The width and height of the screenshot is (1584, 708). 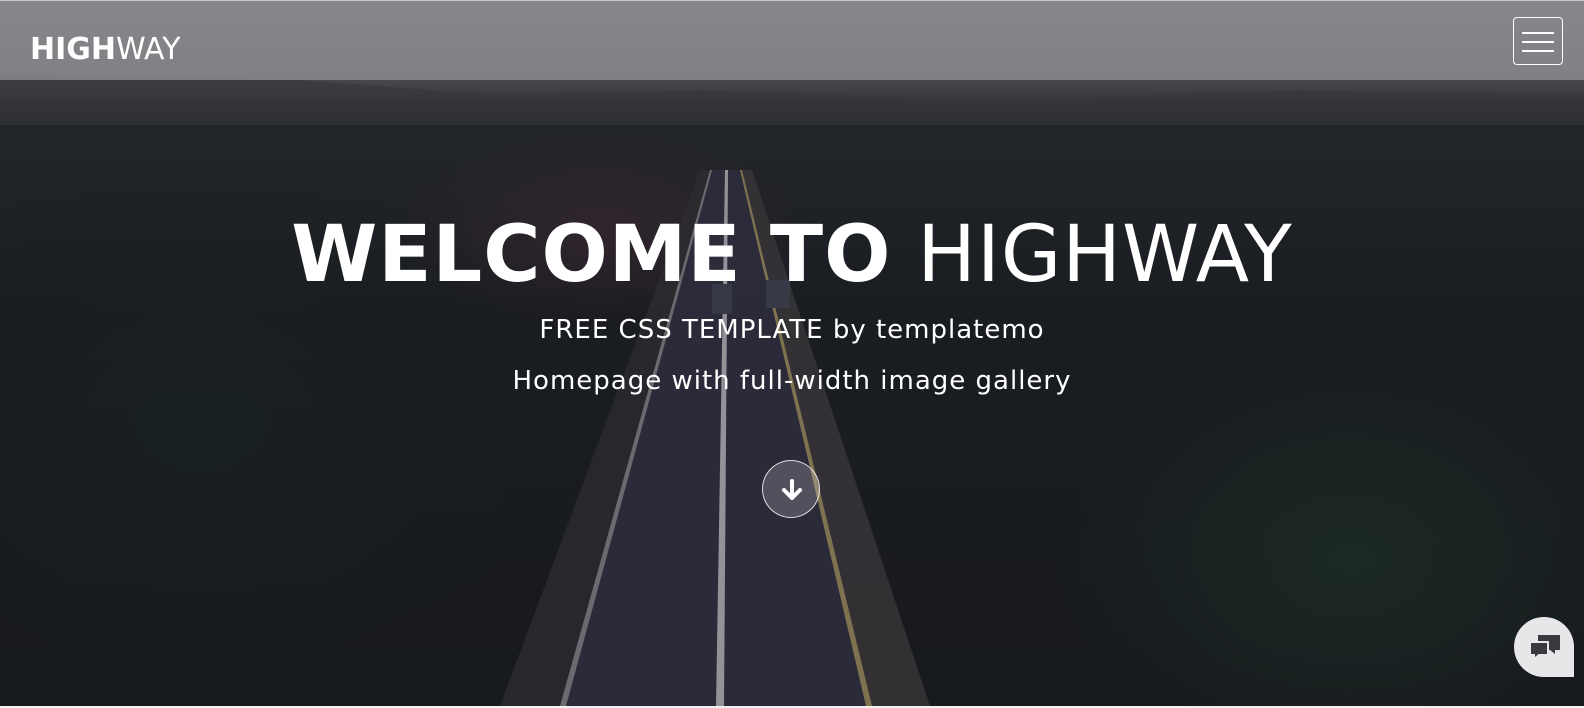 What do you see at coordinates (1105, 255) in the screenshot?
I see `hero-headline-light: HIGHWAY` at bounding box center [1105, 255].